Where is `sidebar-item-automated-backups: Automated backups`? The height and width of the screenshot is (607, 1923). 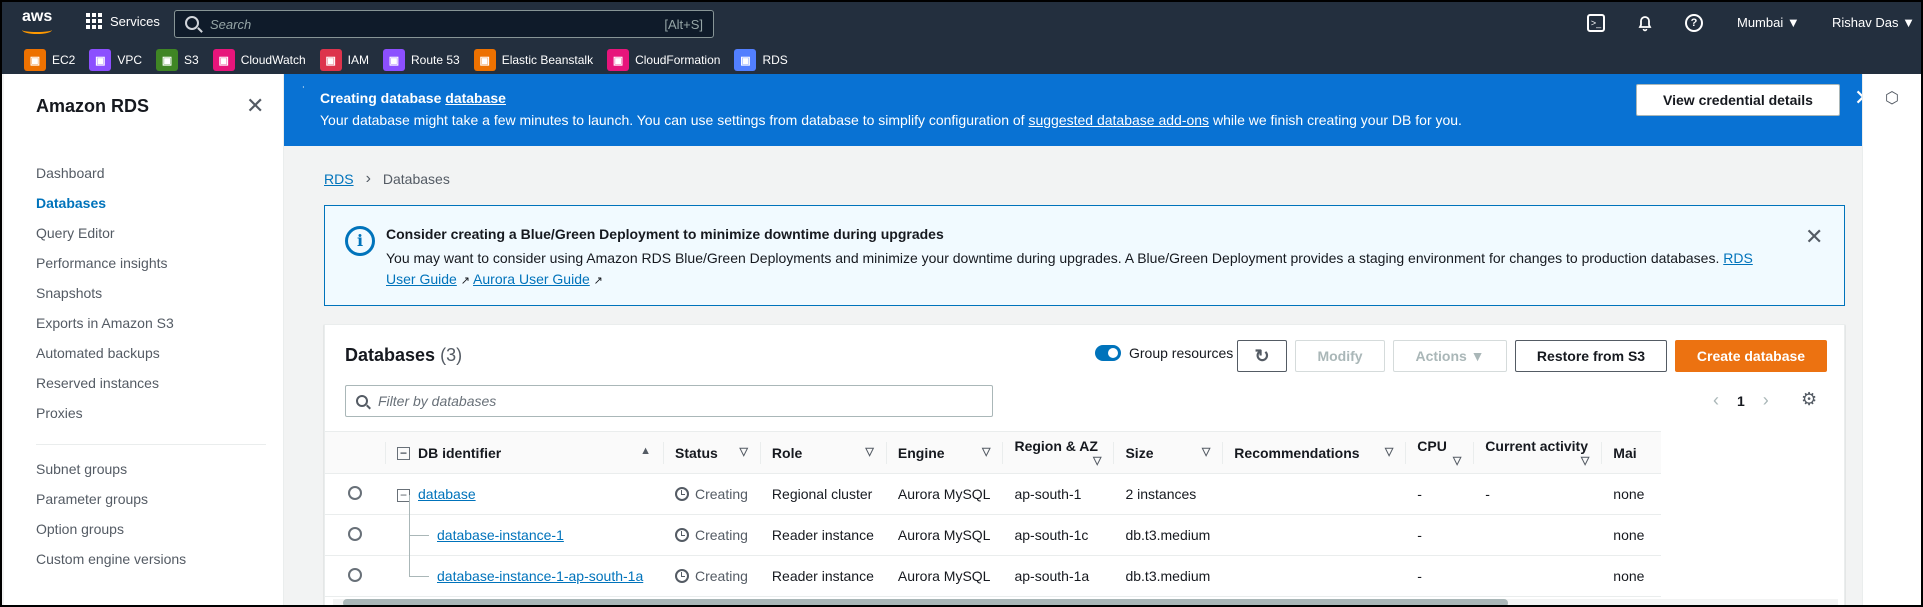
sidebar-item-automated-backups: Automated backups is located at coordinates (105, 353).